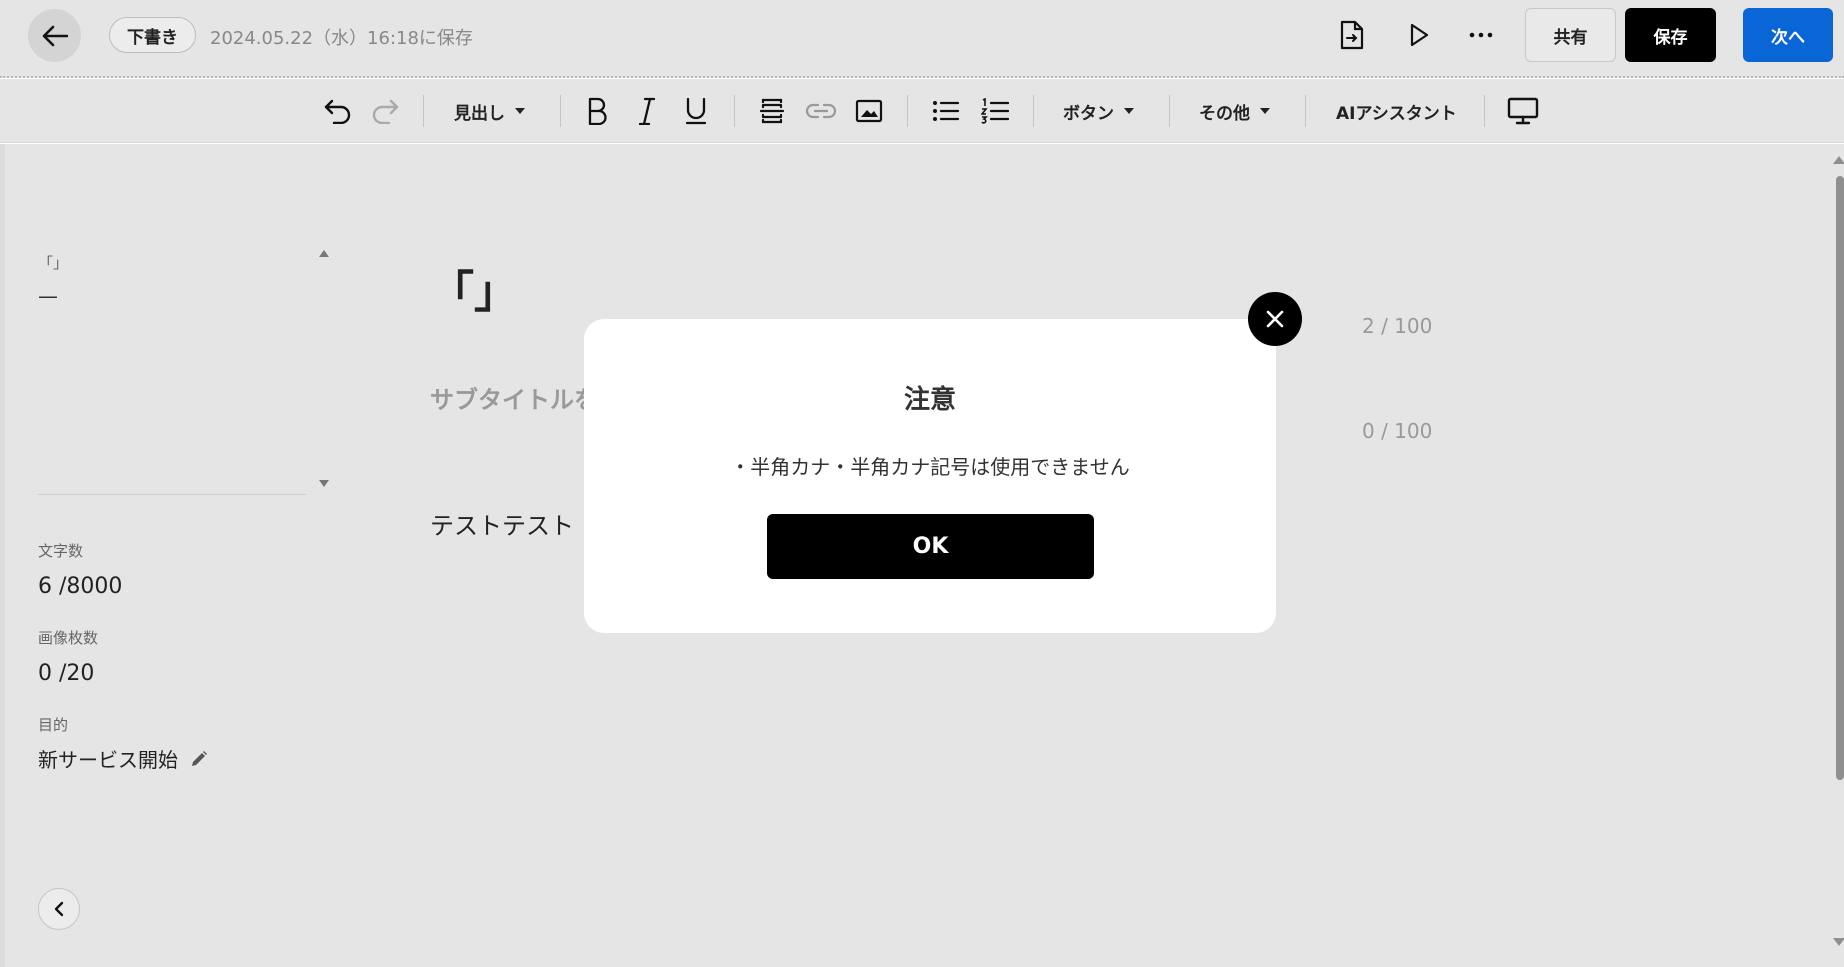  I want to click on next-button: 次へ, so click(1788, 35).